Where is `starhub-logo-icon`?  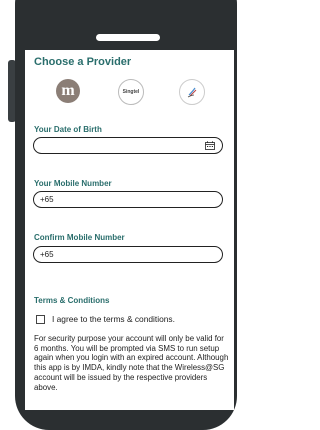 starhub-logo-icon is located at coordinates (192, 92).